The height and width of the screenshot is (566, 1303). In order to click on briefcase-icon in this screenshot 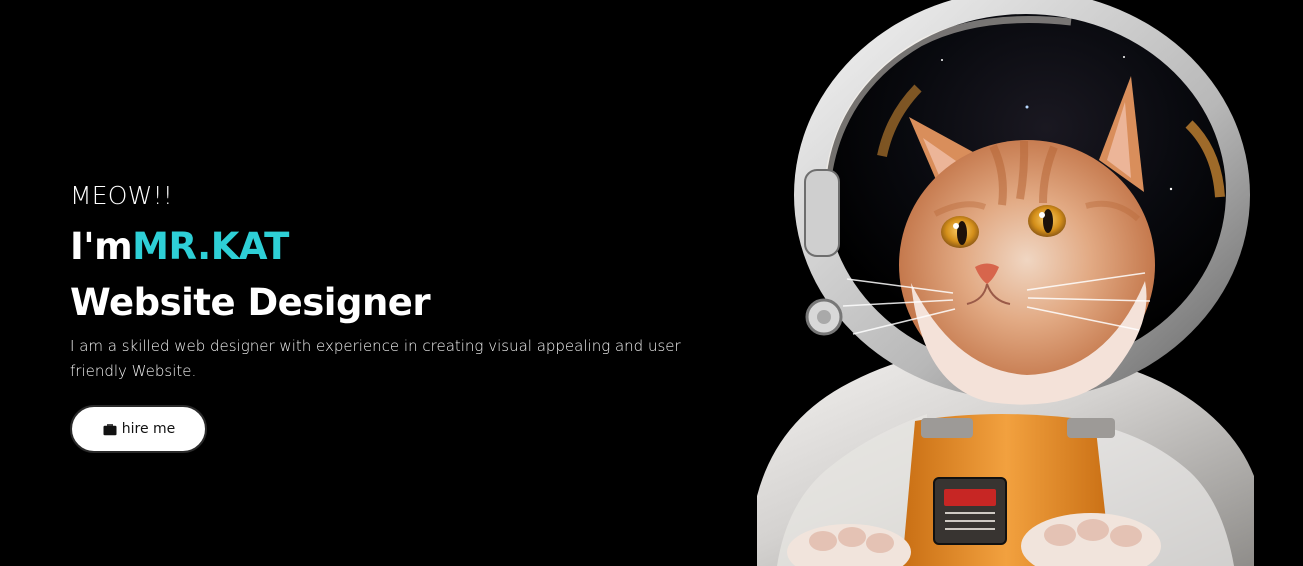, I will do `click(110, 429)`.